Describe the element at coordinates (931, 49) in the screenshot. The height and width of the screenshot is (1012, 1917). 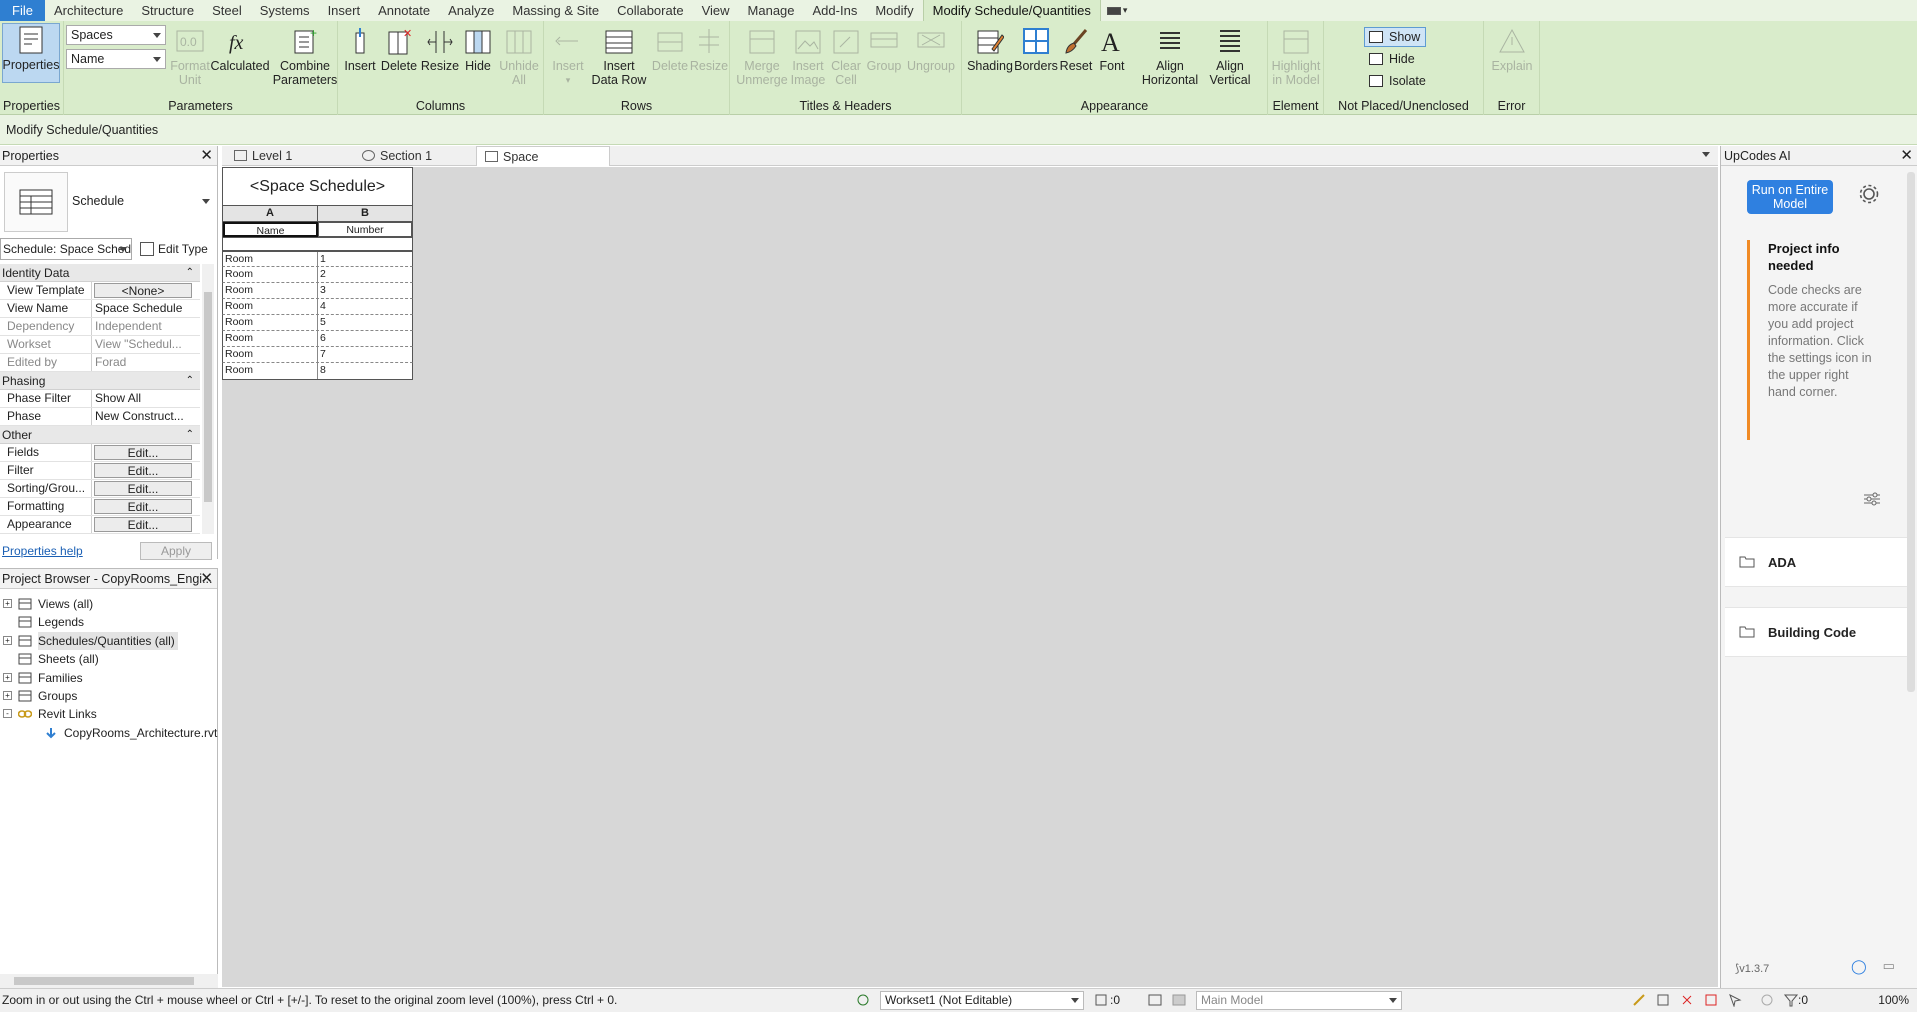
I see `ungroup-button: Ungroup` at that location.